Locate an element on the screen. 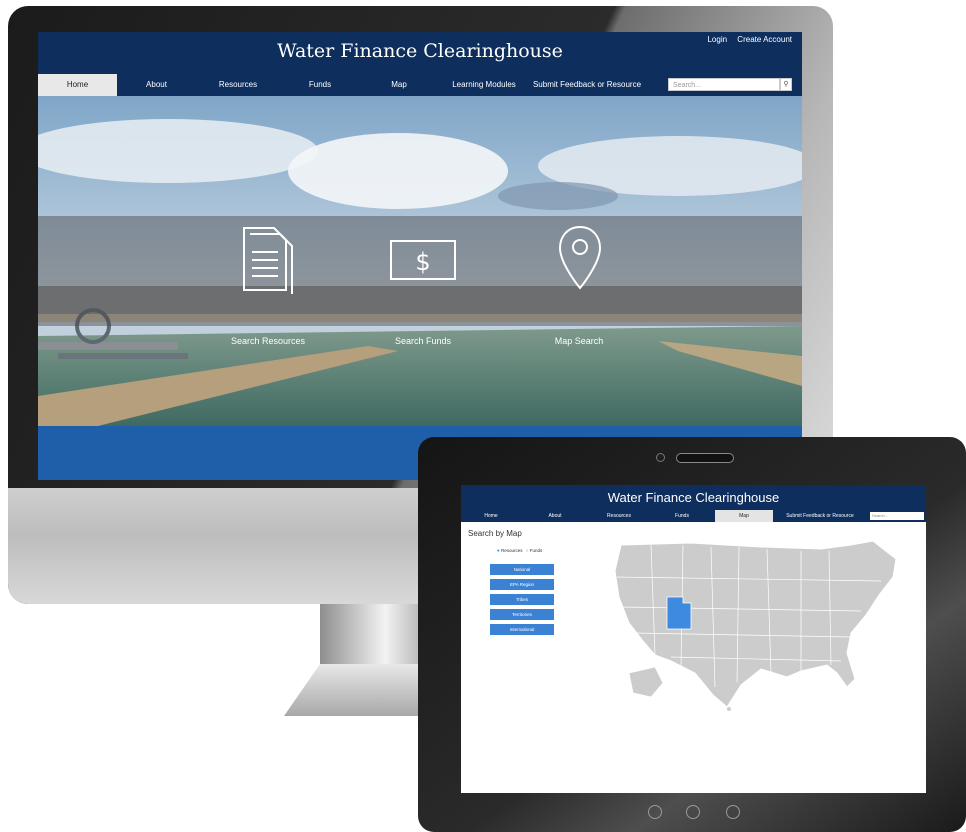 The width and height of the screenshot is (966, 832). nav-funds: Funds is located at coordinates (320, 85).